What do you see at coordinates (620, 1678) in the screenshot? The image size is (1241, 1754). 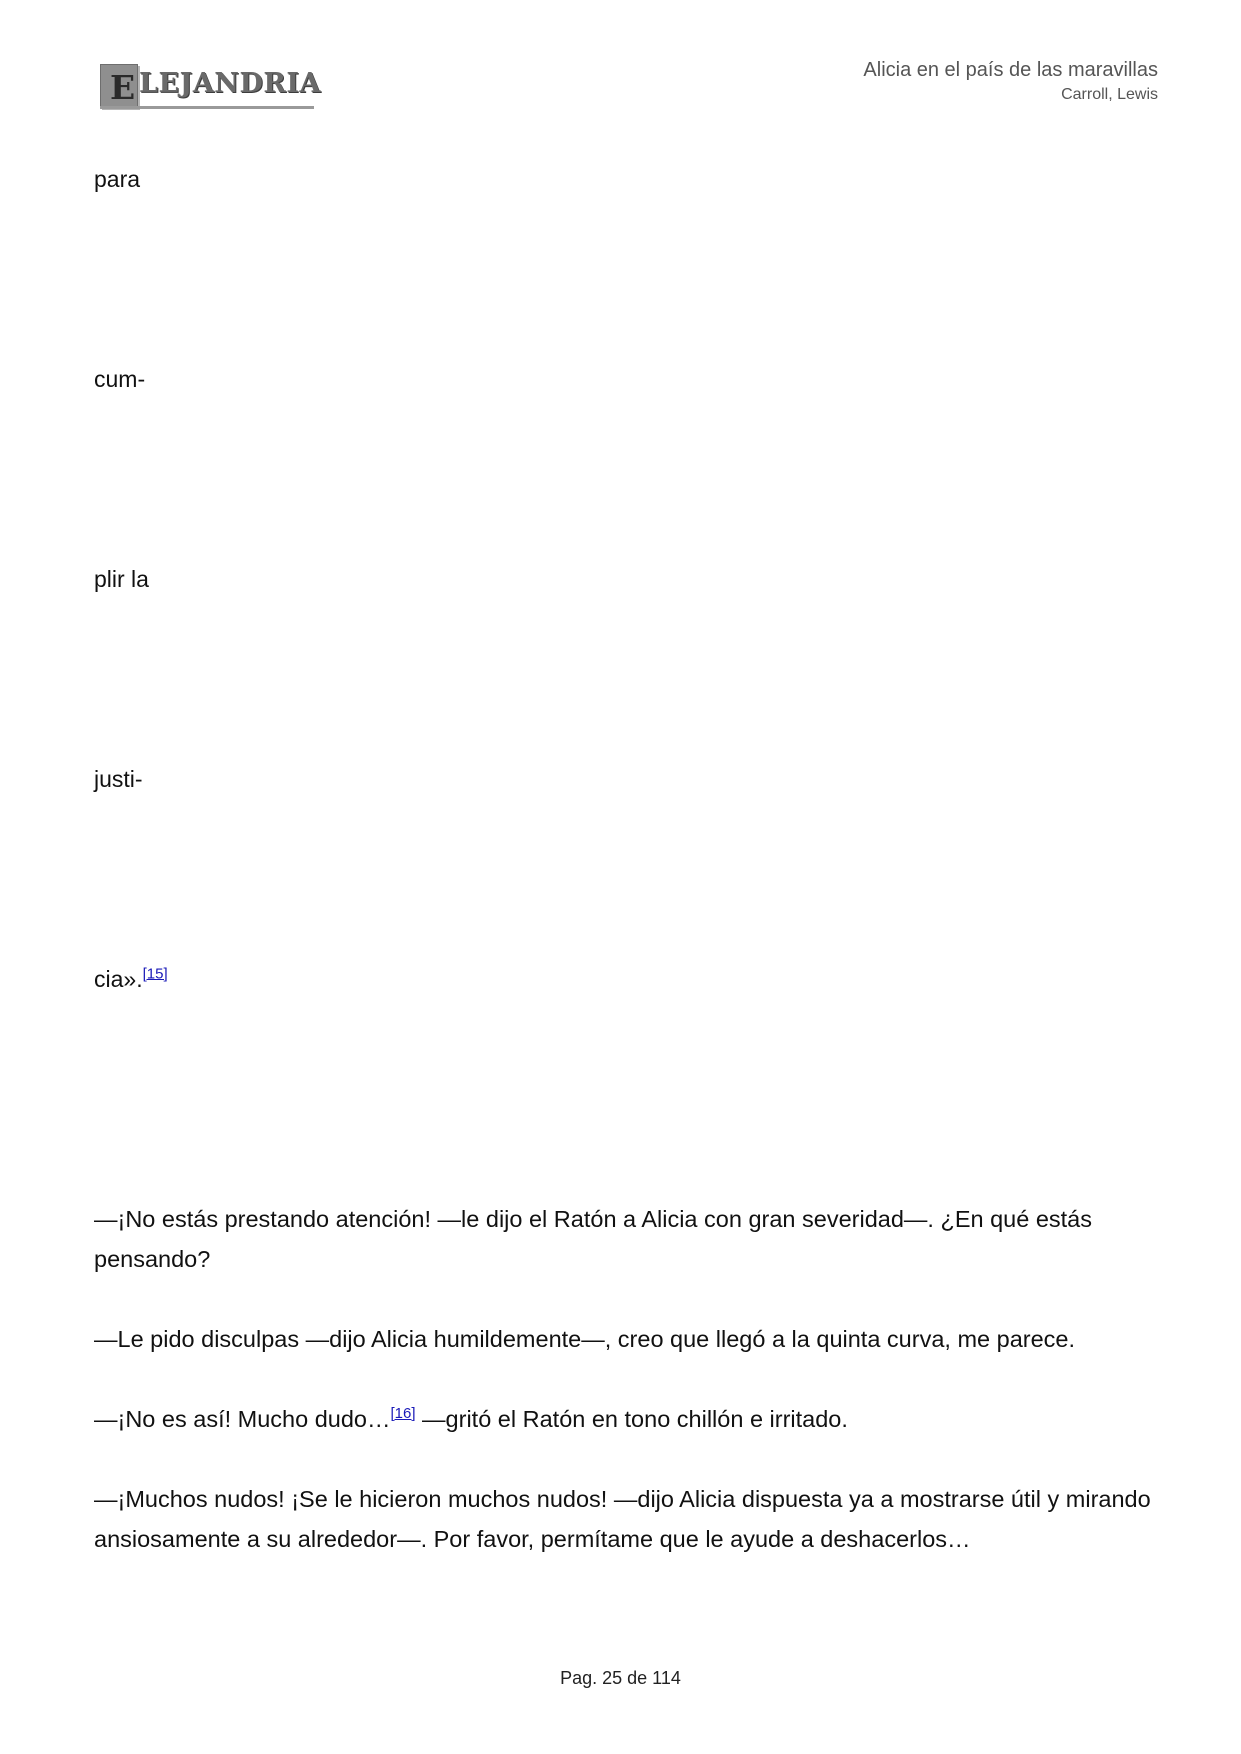 I see `page-number: Pag. 25 de 114` at bounding box center [620, 1678].